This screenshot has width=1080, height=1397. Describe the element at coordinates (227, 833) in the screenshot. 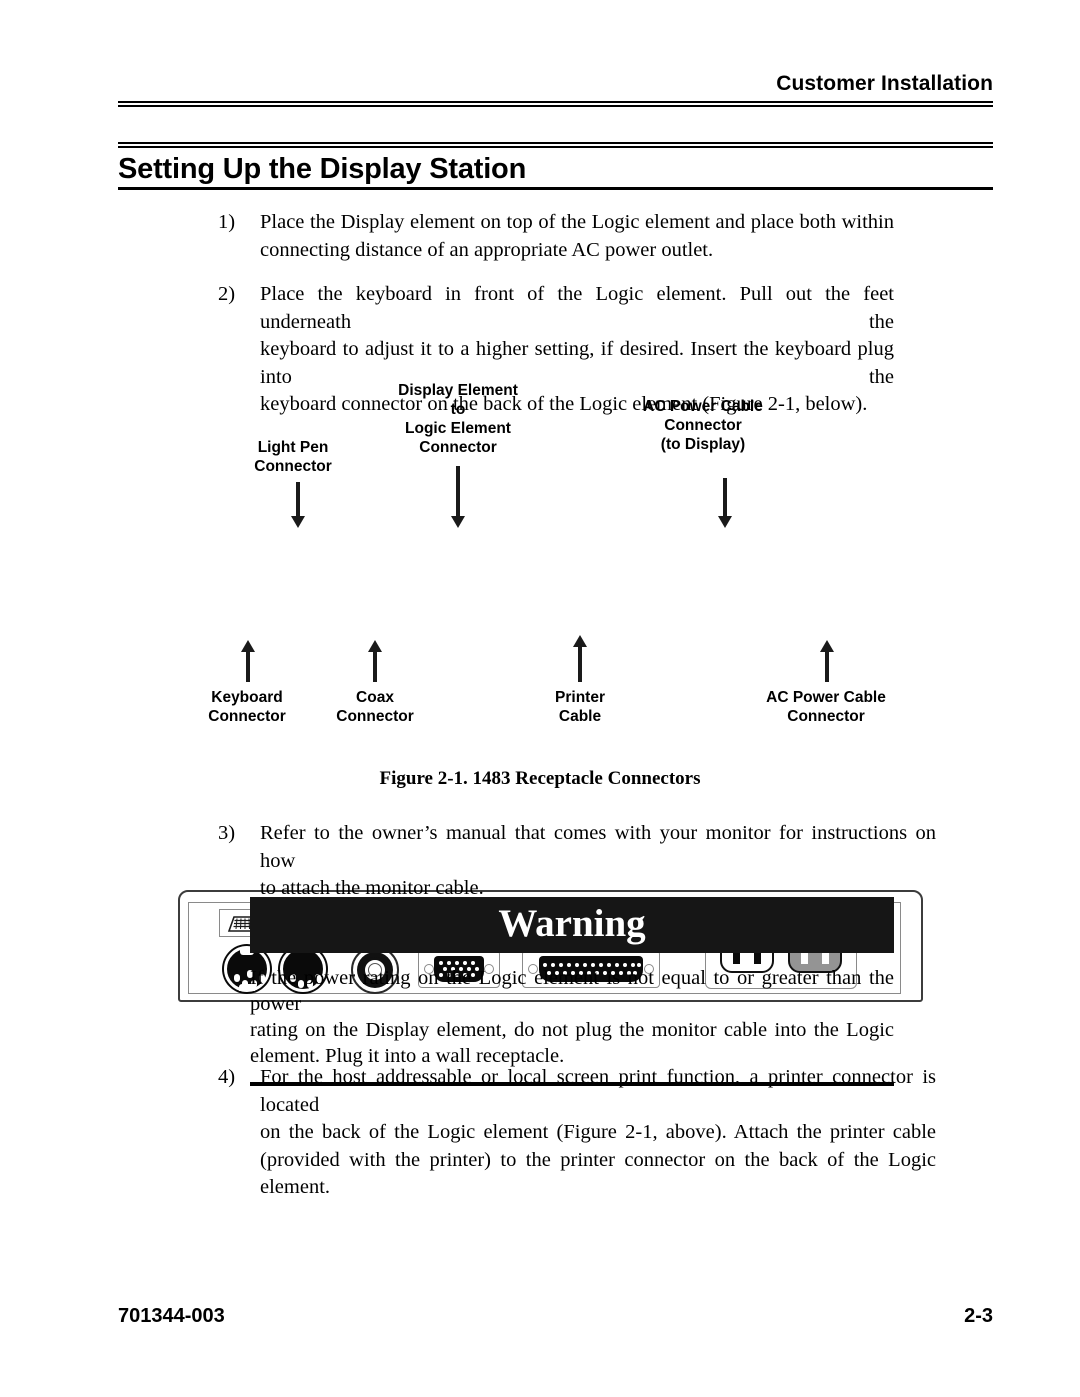

I see `list-item-number: 3)` at that location.